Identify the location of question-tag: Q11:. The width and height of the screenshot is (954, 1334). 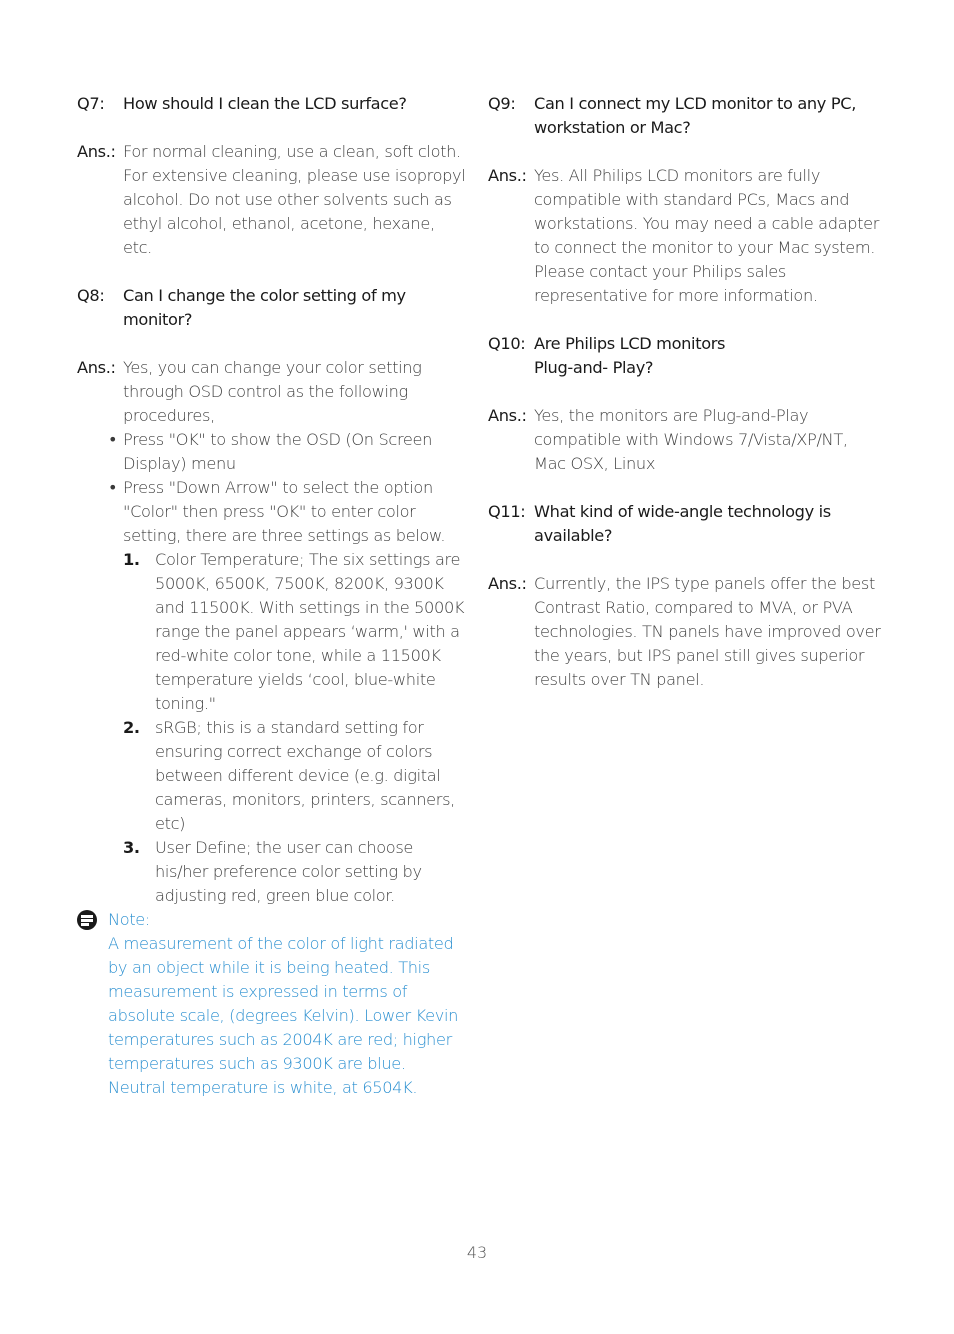
(507, 511).